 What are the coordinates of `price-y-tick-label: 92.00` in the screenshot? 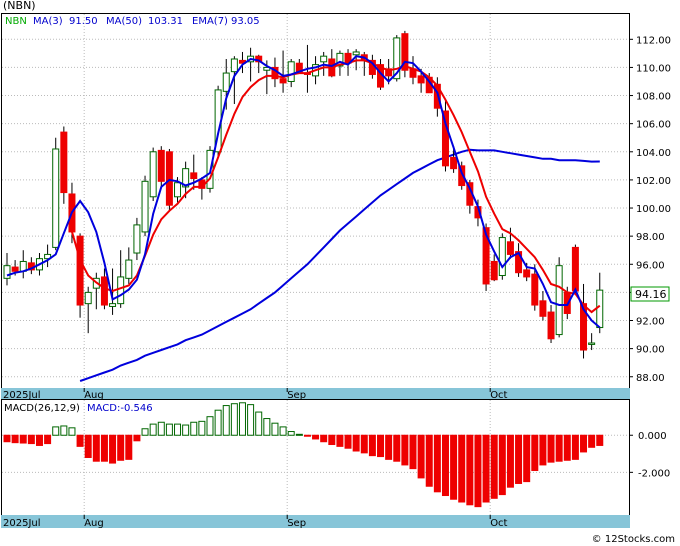 It's located at (650, 322).